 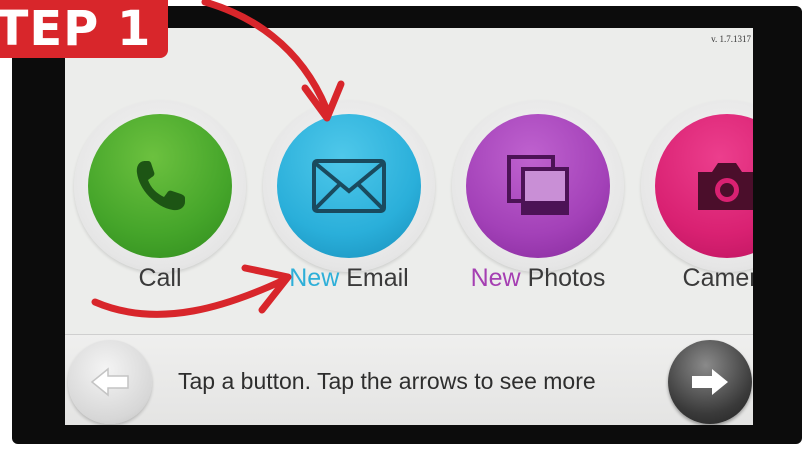 What do you see at coordinates (76, 29) in the screenshot?
I see `step-badge-label: STEP 1` at bounding box center [76, 29].